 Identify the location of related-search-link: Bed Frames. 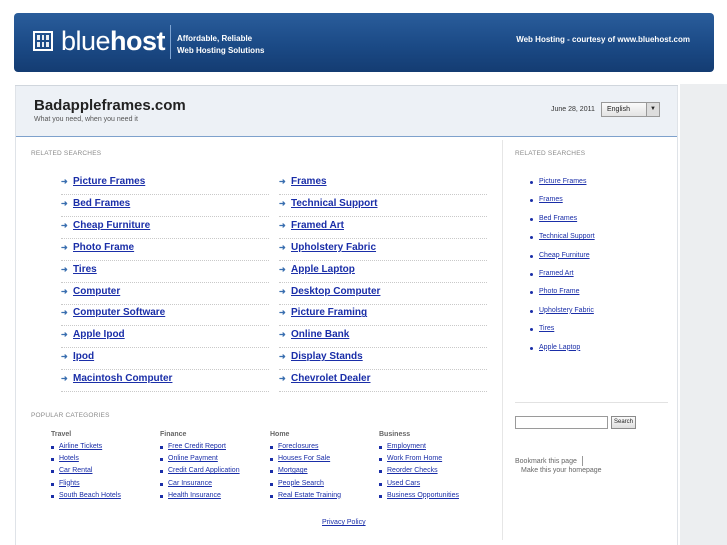
(101, 203).